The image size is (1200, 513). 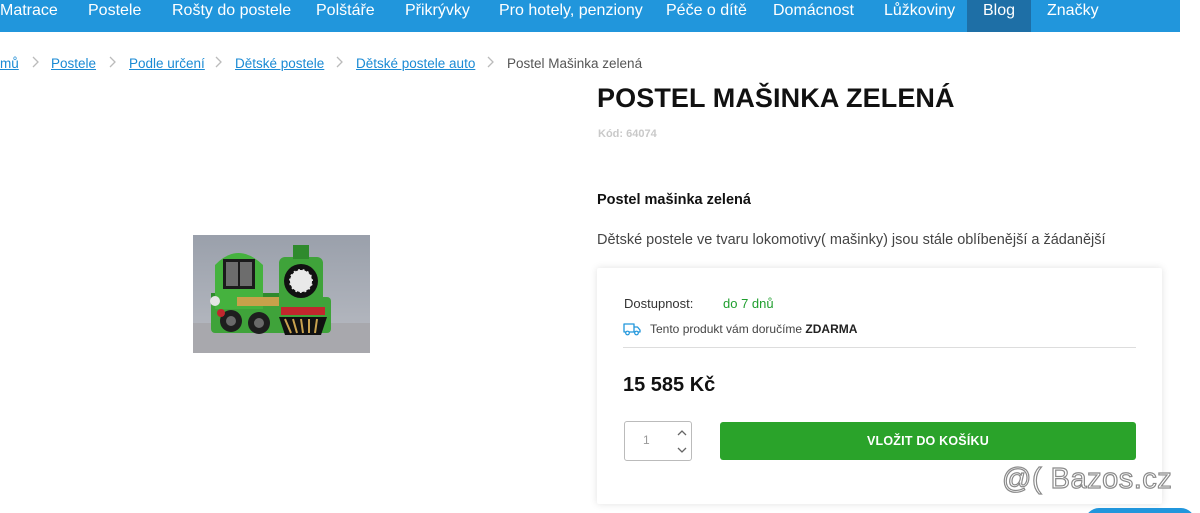 I want to click on nav-item-prikryvky: Přikrývky, so click(x=437, y=16).